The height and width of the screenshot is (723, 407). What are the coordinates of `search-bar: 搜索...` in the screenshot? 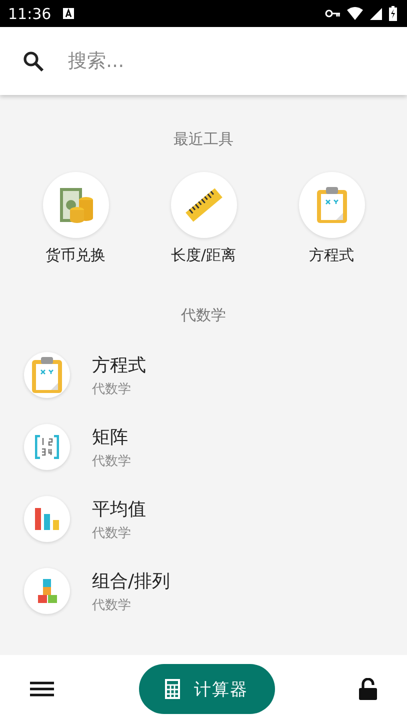 It's located at (203, 61).